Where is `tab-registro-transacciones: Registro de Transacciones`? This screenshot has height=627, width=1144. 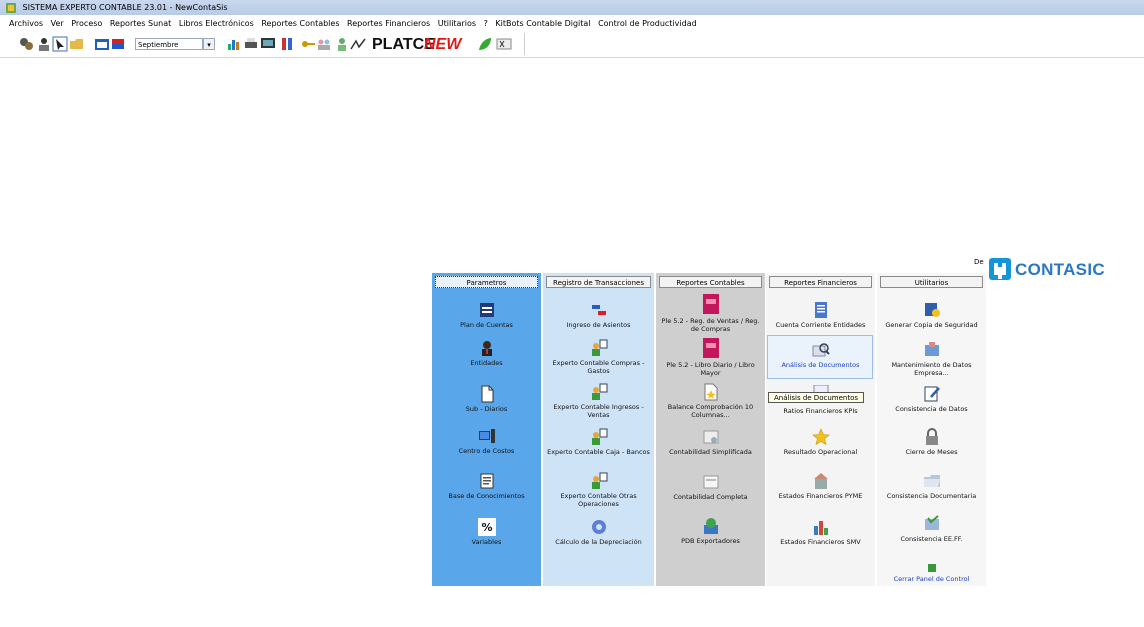
tab-registro-transacciones: Registro de Transacciones is located at coordinates (598, 282).